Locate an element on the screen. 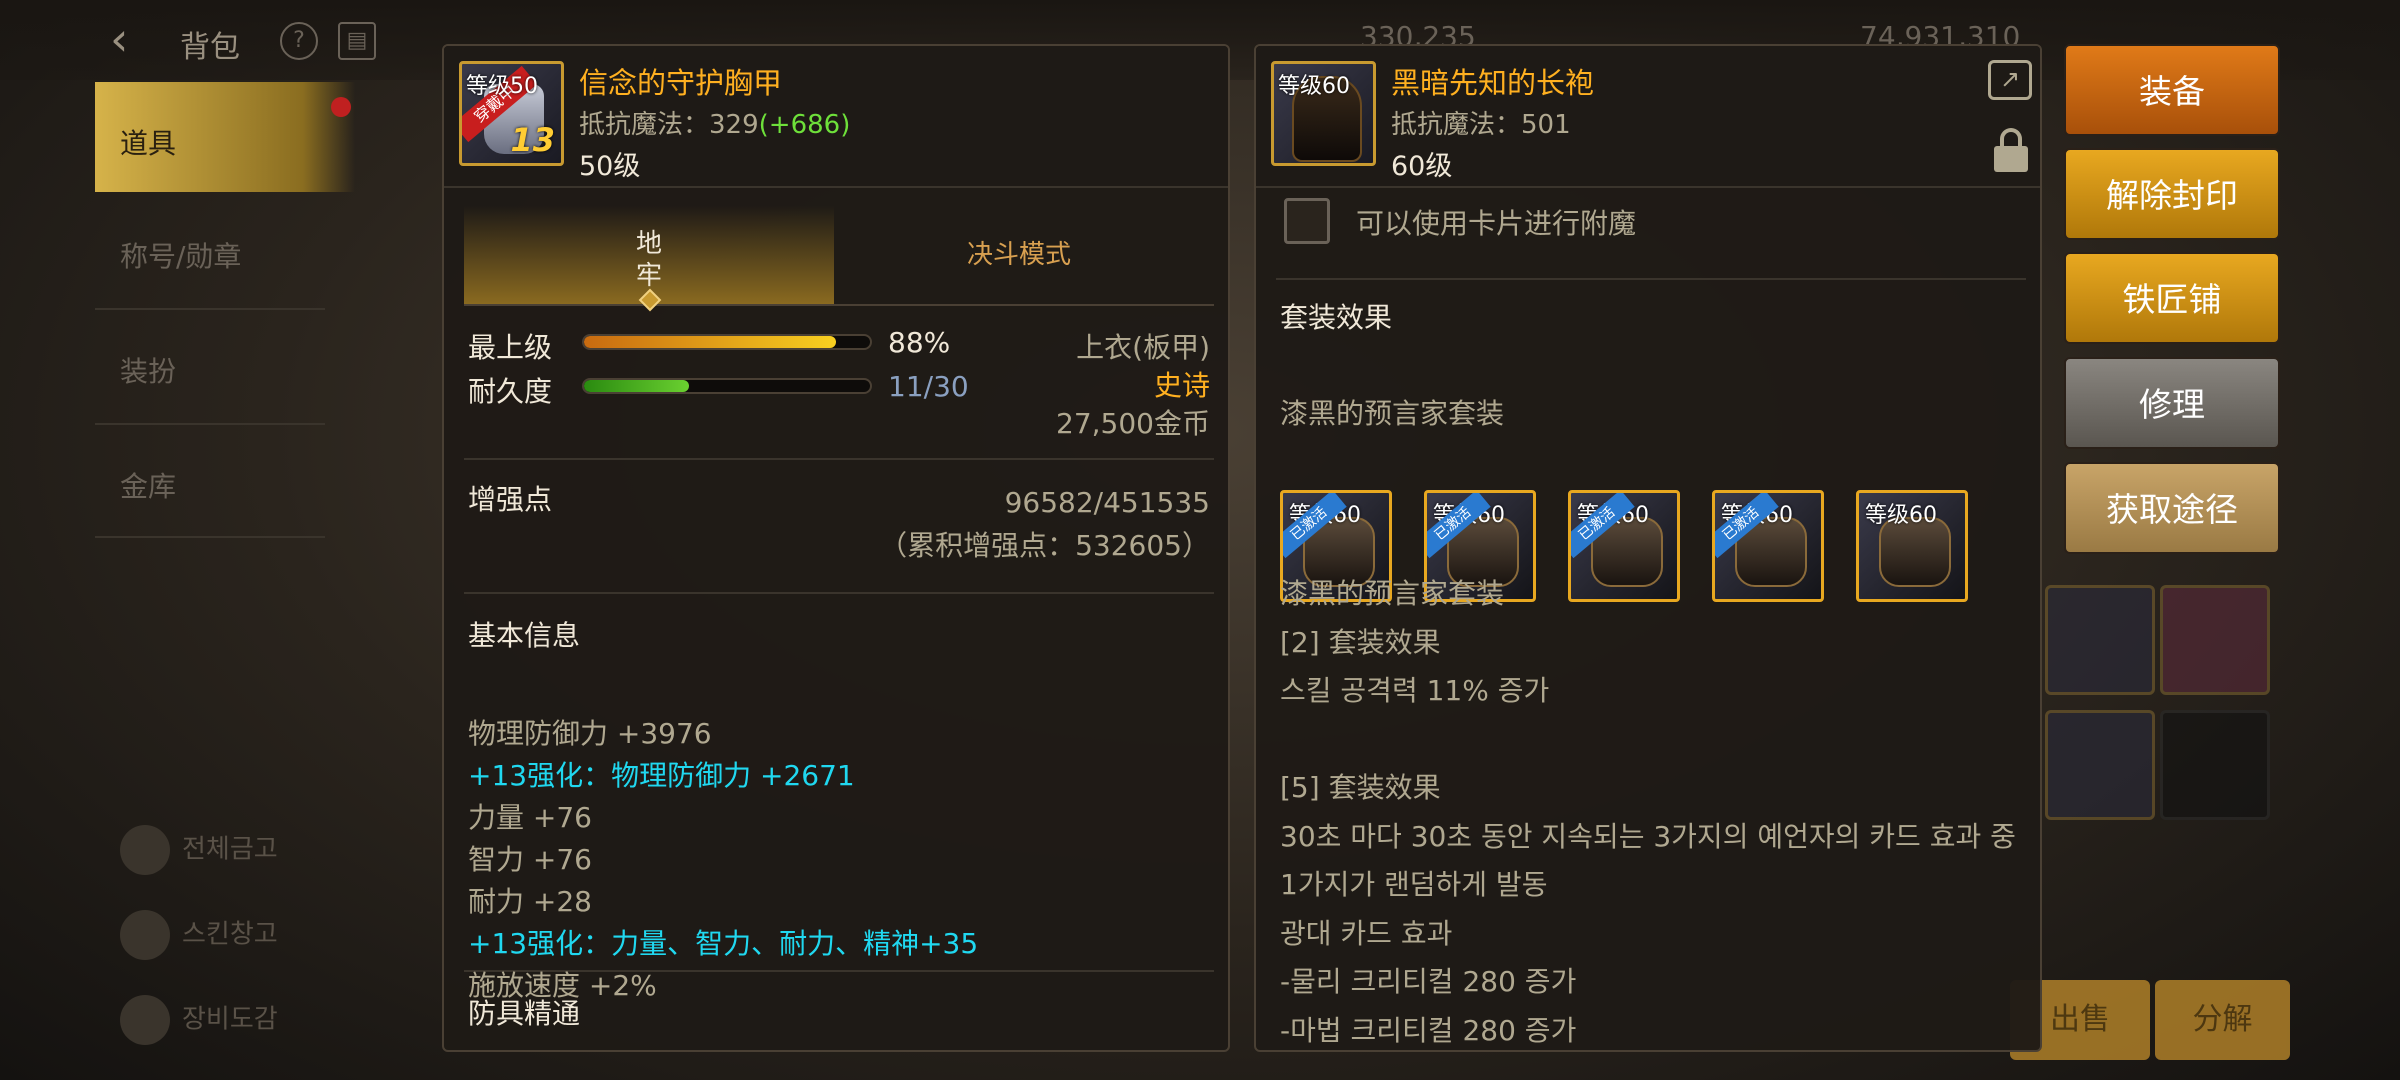 Image resolution: width=2400 pixels, height=1080 pixels. repair-button: 修理 is located at coordinates (2172, 403).